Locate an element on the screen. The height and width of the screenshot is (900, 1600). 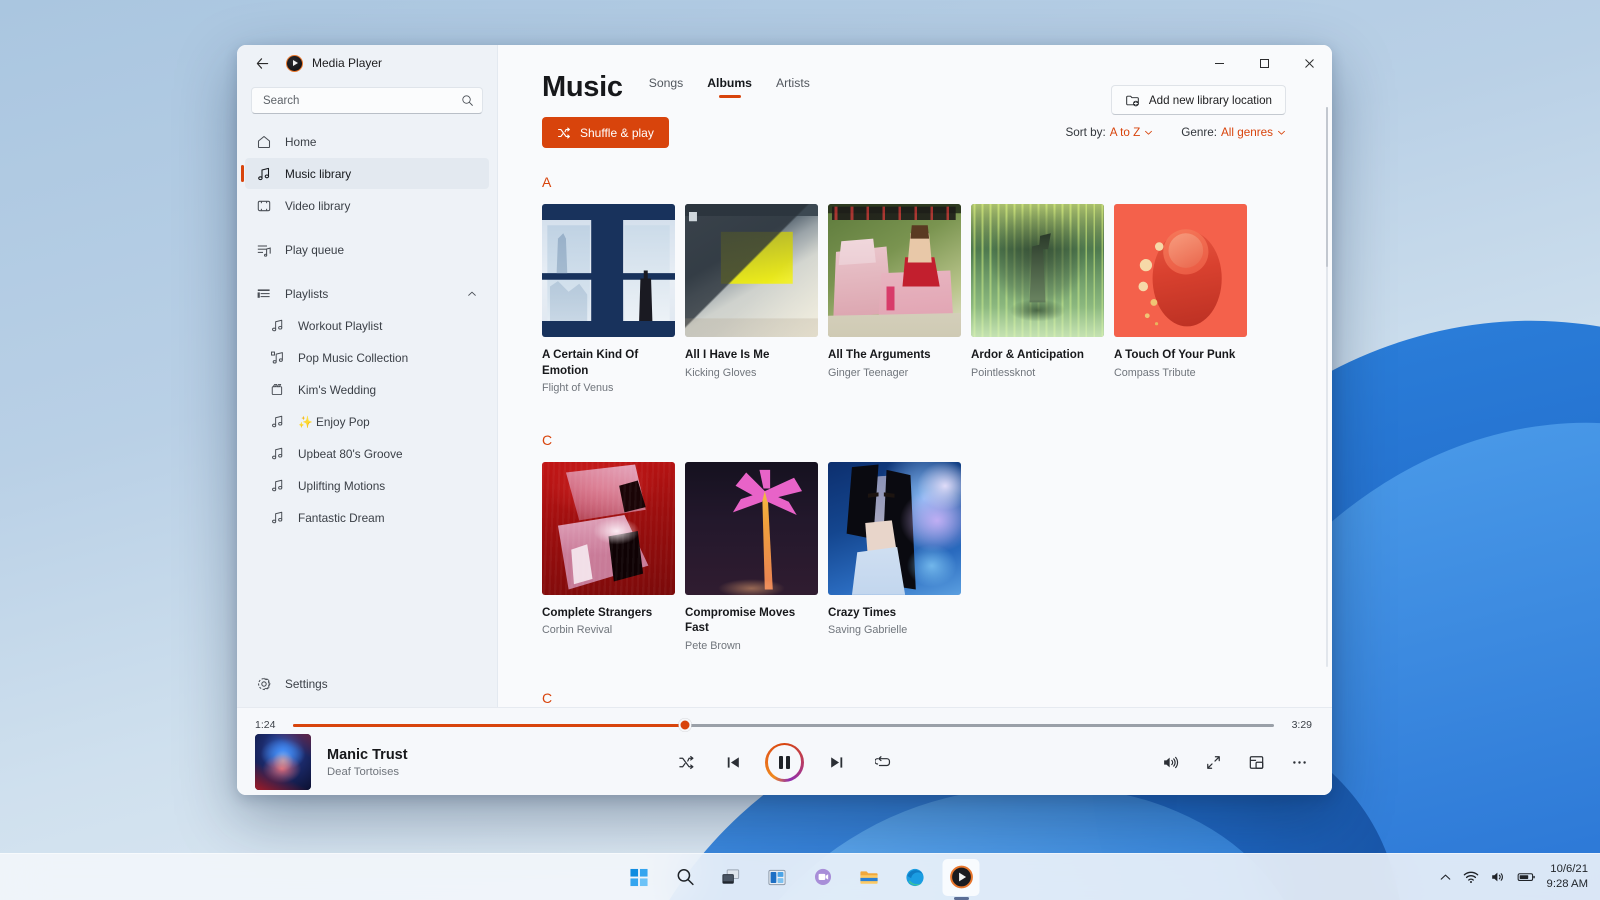
clock: 10/6/21 9:28 AM is located at coordinates (1567, 877).